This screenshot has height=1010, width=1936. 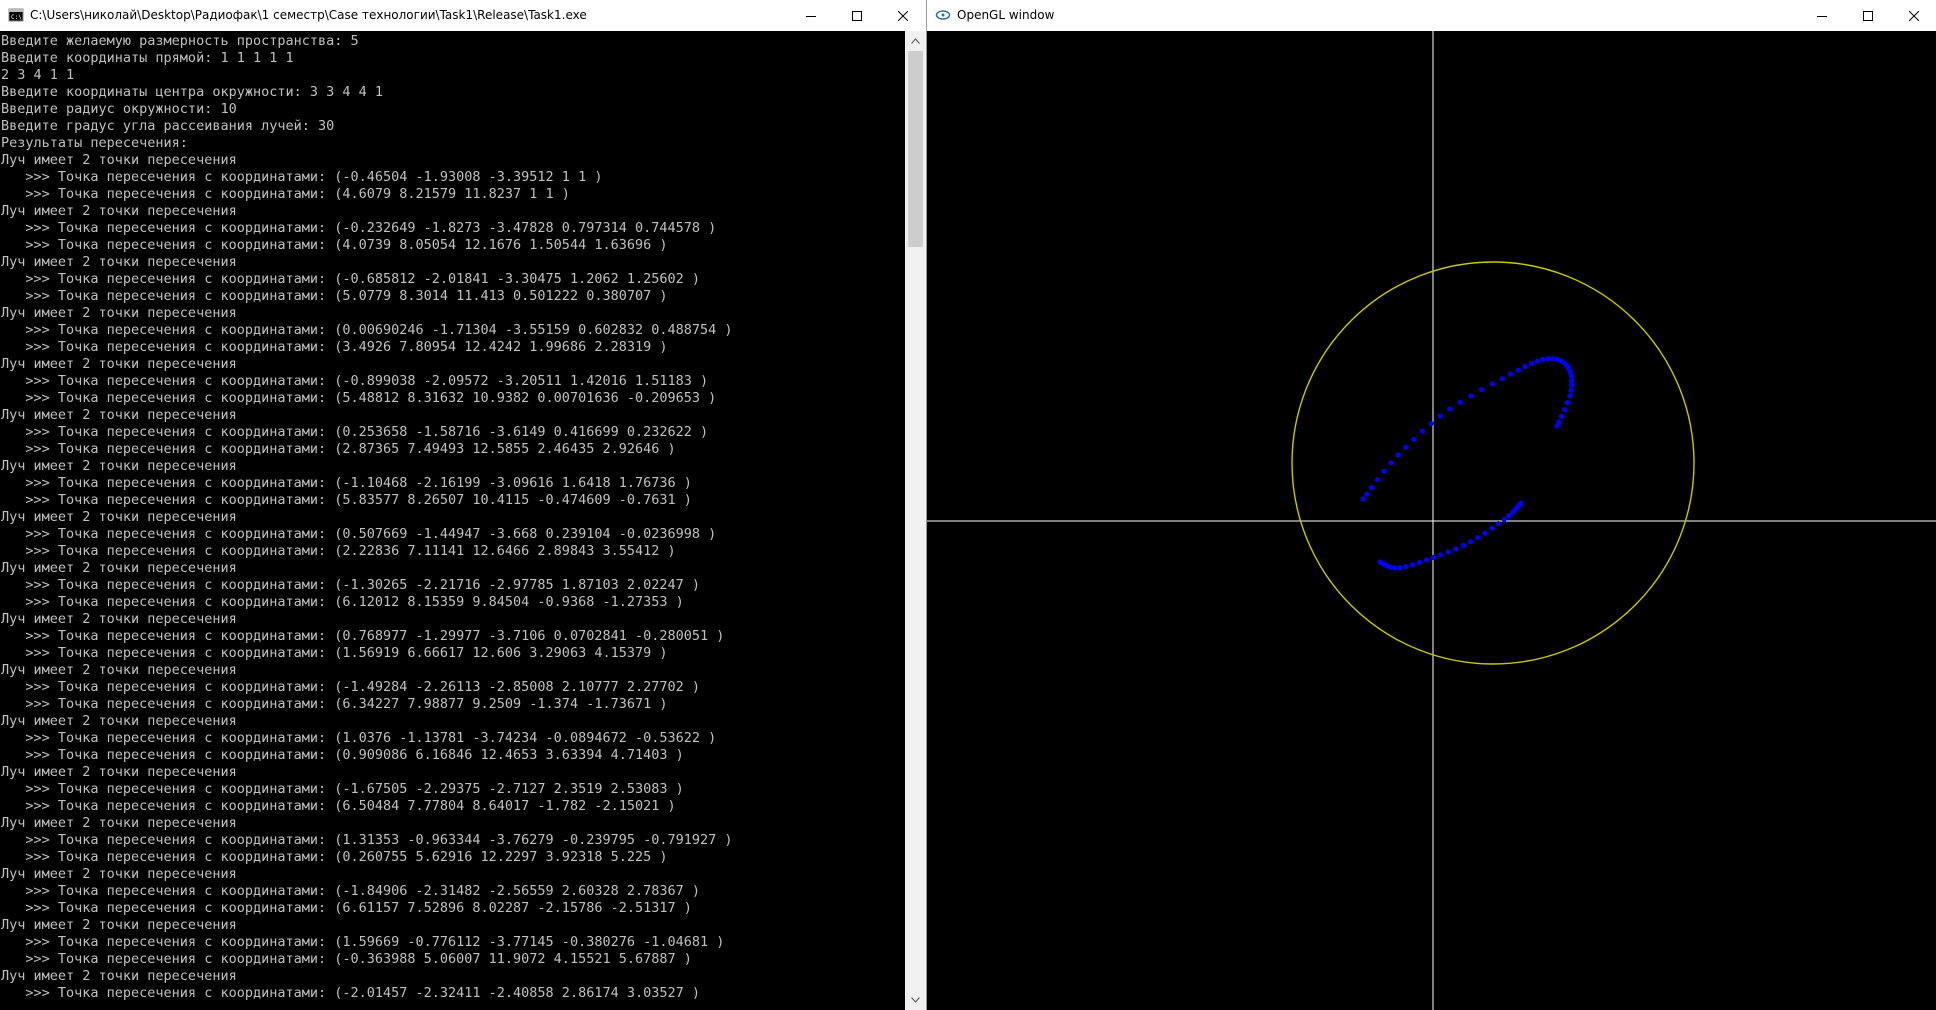 What do you see at coordinates (1006, 15) in the screenshot?
I see `opengl-title: OpenGL window` at bounding box center [1006, 15].